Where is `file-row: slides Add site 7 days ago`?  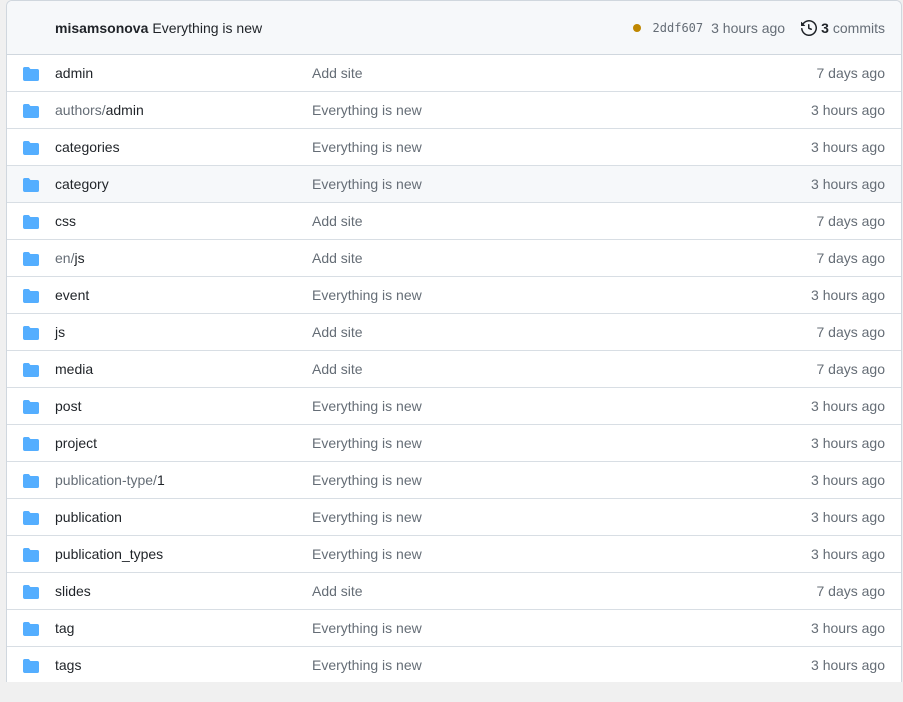 file-row: slides Add site 7 days ago is located at coordinates (454, 591).